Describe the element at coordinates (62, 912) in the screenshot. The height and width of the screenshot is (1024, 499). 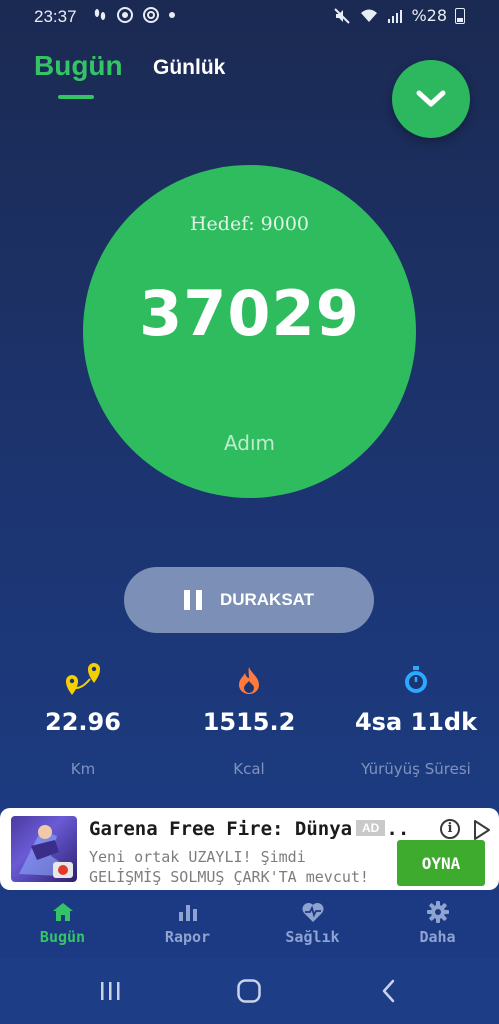
I see `home-icon` at that location.